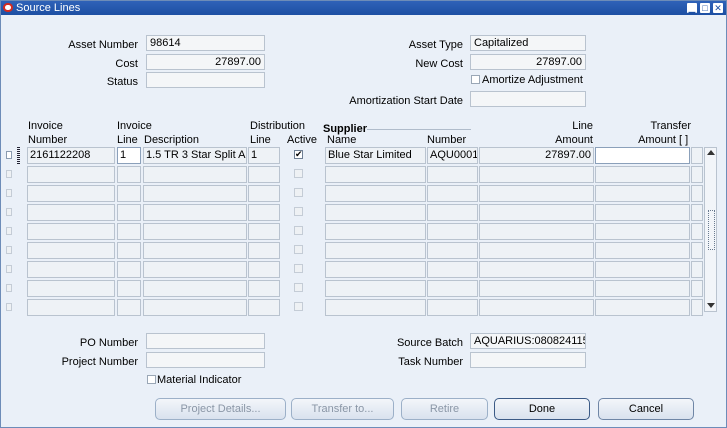 The image size is (727, 428). What do you see at coordinates (264, 155) in the screenshot?
I see `distribution-line-cell: 1` at bounding box center [264, 155].